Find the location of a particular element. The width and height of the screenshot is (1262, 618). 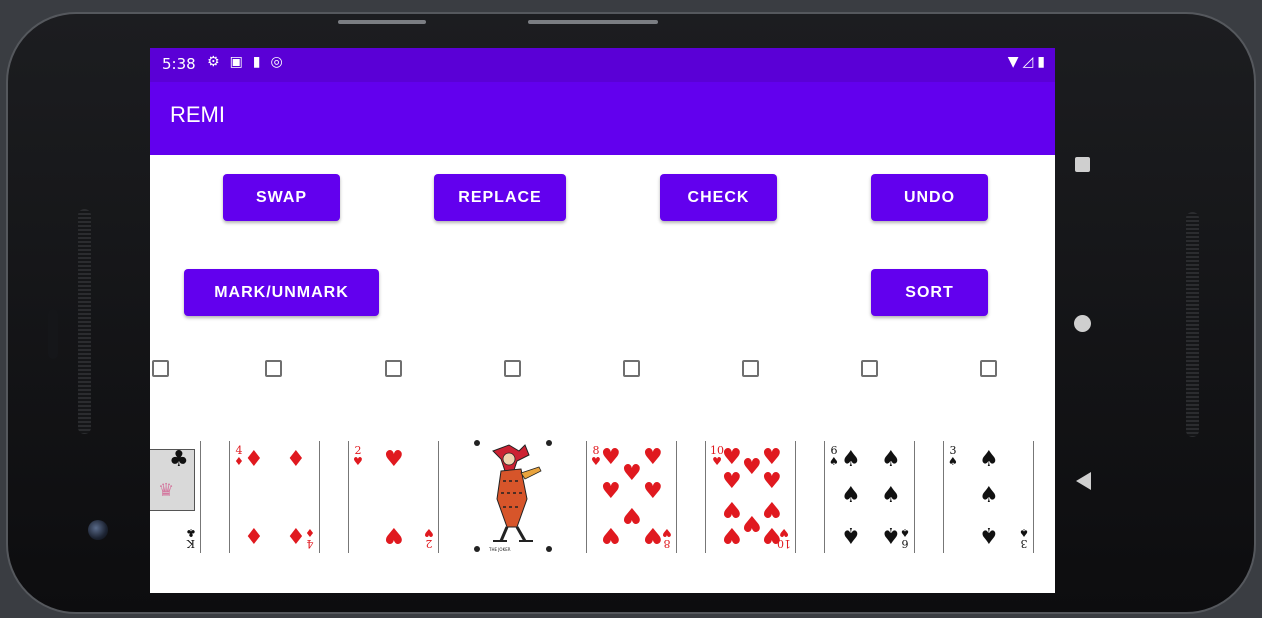

power-button is located at coordinates (593, 22).